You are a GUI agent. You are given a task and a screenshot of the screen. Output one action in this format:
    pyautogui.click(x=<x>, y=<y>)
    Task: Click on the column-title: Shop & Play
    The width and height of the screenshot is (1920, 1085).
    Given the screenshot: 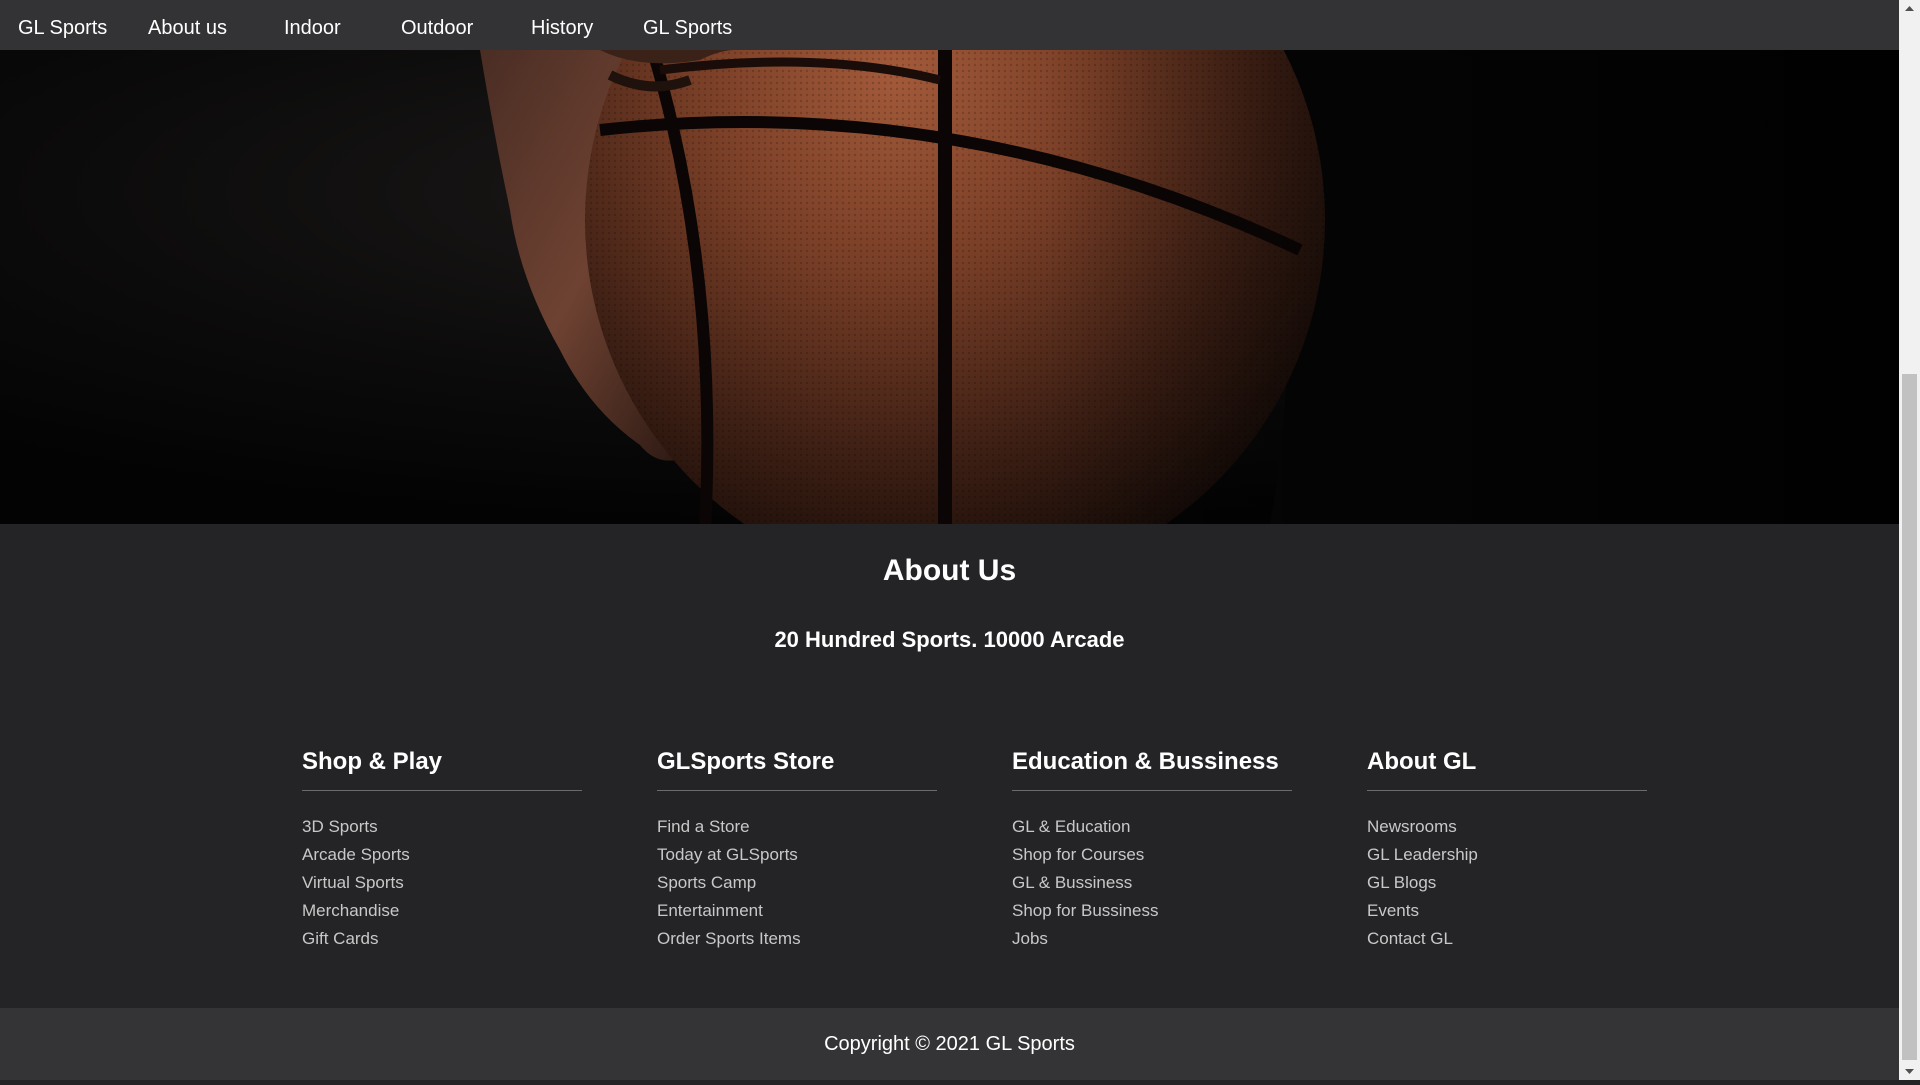 What is the action you would take?
    pyautogui.click(x=372, y=761)
    